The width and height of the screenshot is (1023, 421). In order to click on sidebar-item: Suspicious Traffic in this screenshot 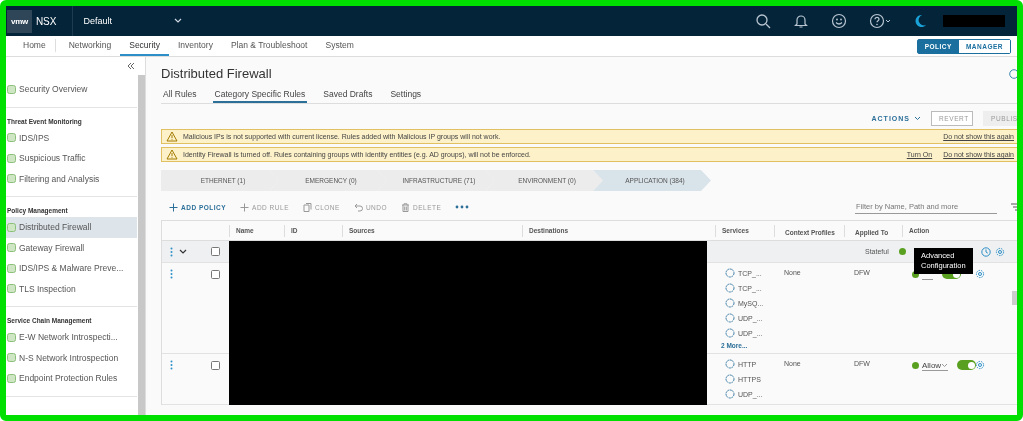, I will do `click(71, 158)`.